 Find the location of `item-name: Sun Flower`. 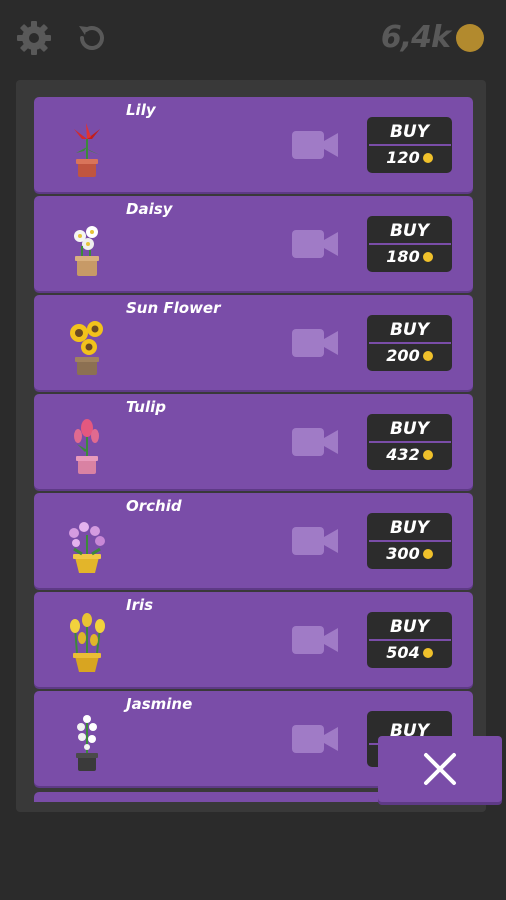

item-name: Sun Flower is located at coordinates (173, 308).